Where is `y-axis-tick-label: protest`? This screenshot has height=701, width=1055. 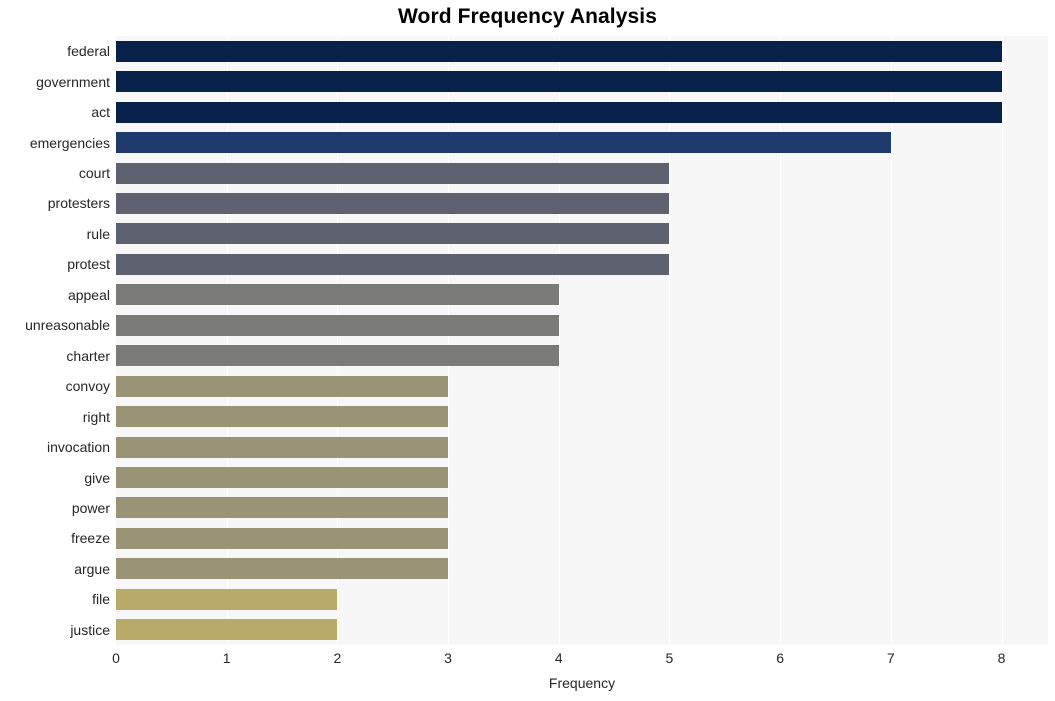 y-axis-tick-label: protest is located at coordinates (88, 264).